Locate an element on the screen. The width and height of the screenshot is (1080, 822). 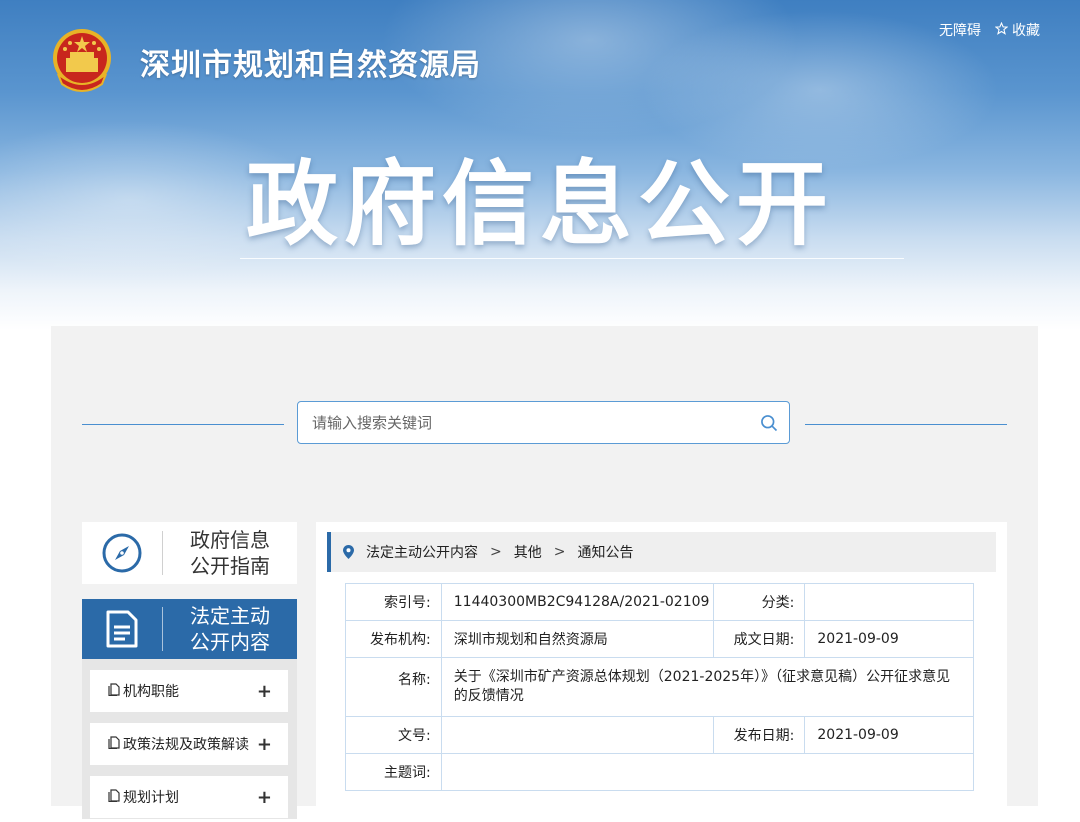
table-row: 文号: 发布日期: 2021-09-09 is located at coordinates (659, 735).